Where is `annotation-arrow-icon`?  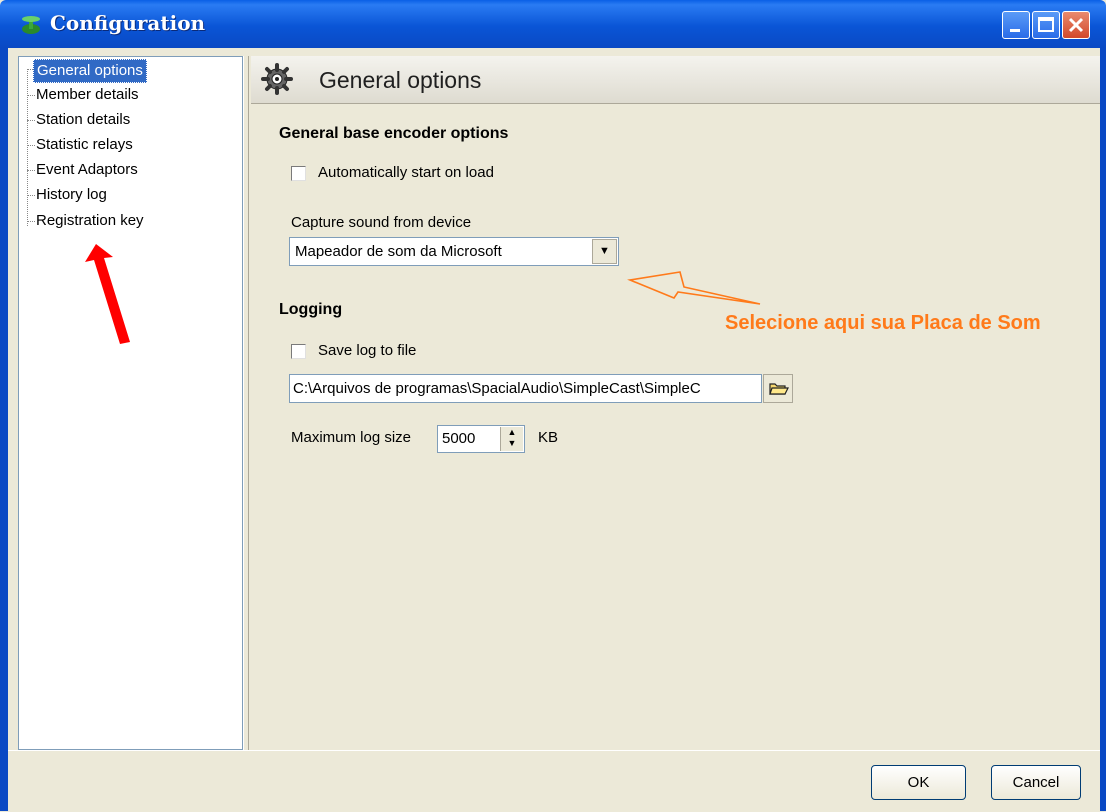 annotation-arrow-icon is located at coordinates (694, 288).